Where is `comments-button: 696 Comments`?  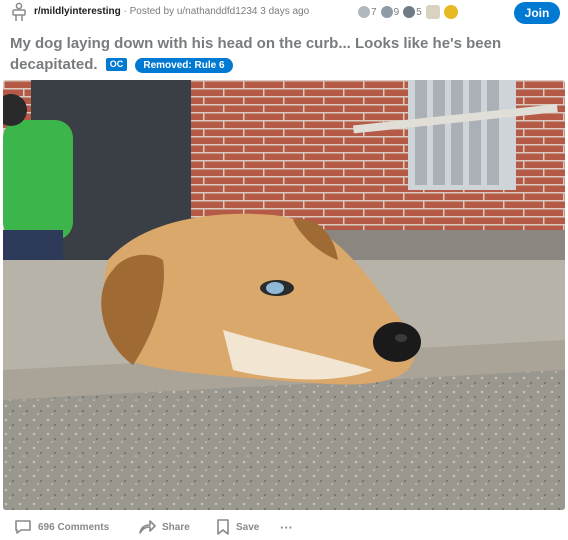 comments-button: 696 Comments is located at coordinates (61, 527).